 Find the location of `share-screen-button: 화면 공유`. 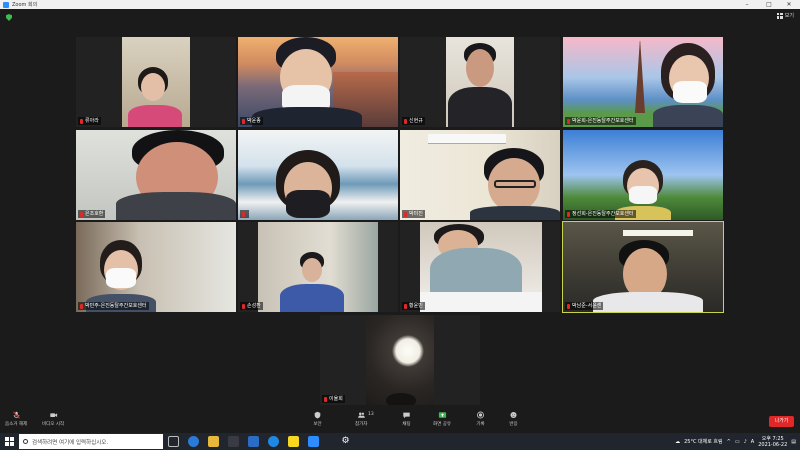

share-screen-button: 화면 공유 is located at coordinates (442, 419).